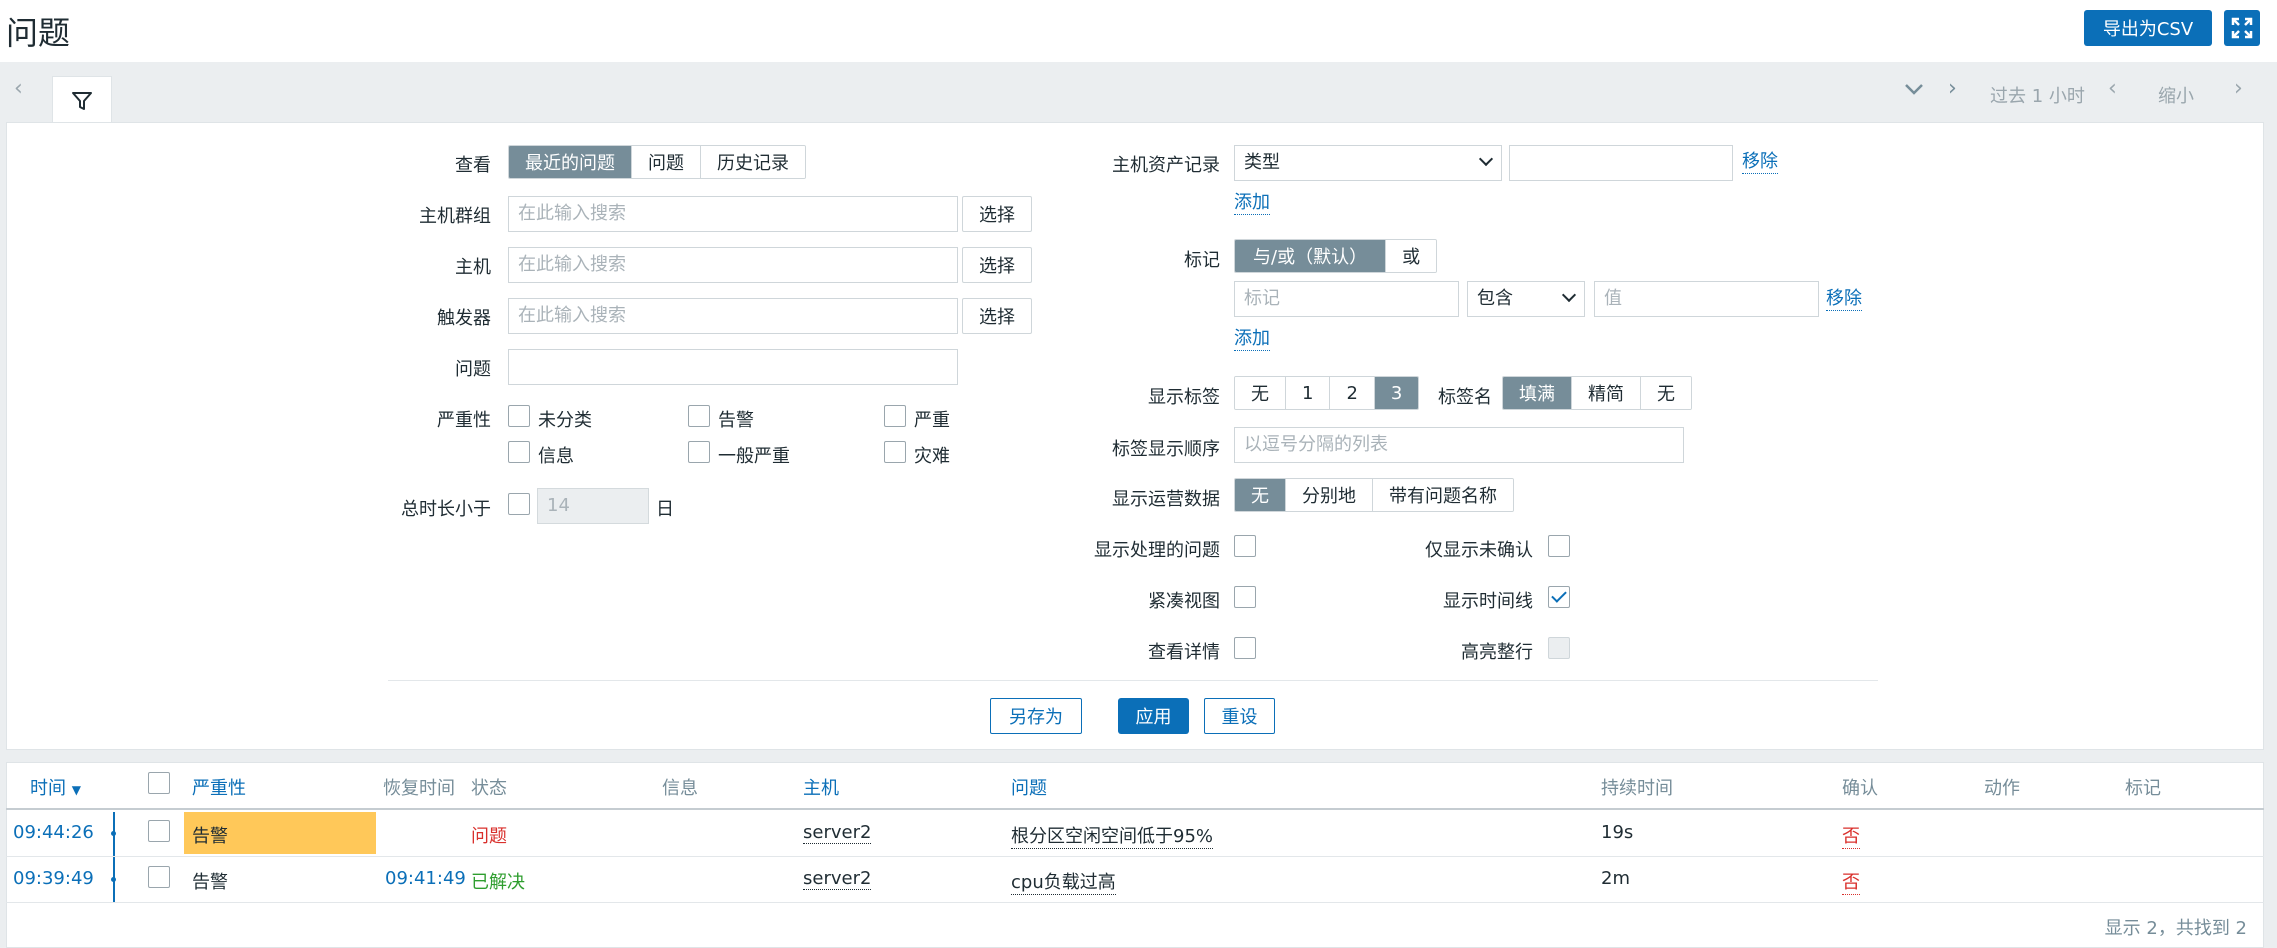 This screenshot has height=948, width=2277. What do you see at coordinates (419, 788) in the screenshot?
I see `col-recovery-header: 恢复时间` at bounding box center [419, 788].